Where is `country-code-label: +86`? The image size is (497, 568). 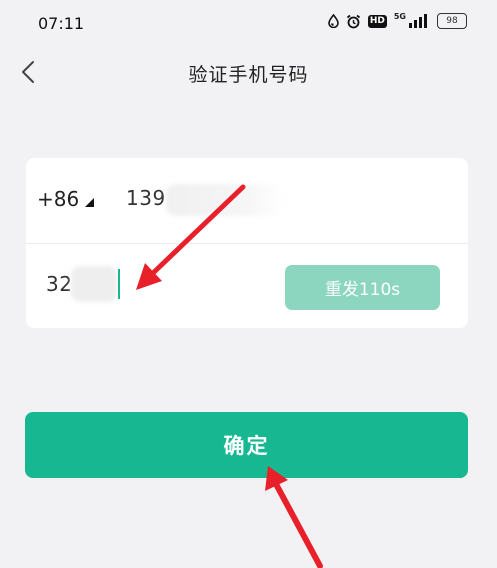 country-code-label: +86 is located at coordinates (58, 199).